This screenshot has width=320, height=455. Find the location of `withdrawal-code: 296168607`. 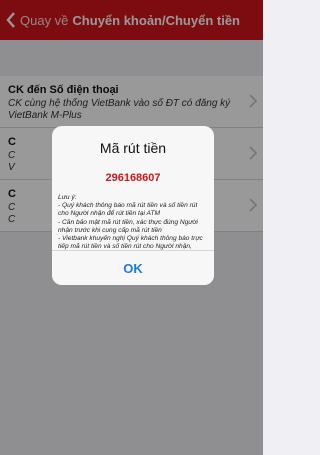

withdrawal-code: 296168607 is located at coordinates (133, 178).